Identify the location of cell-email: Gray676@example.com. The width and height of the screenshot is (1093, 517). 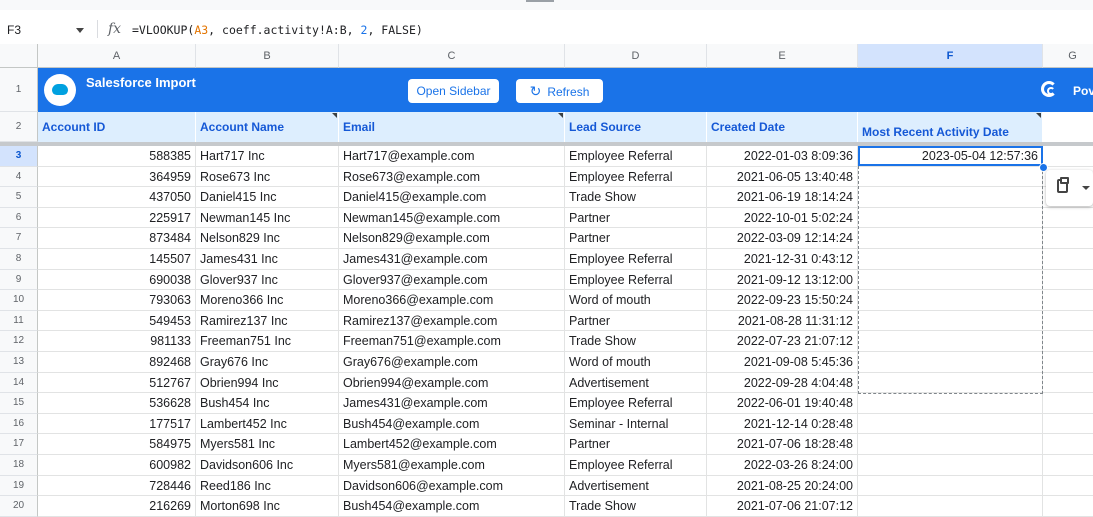
(452, 361).